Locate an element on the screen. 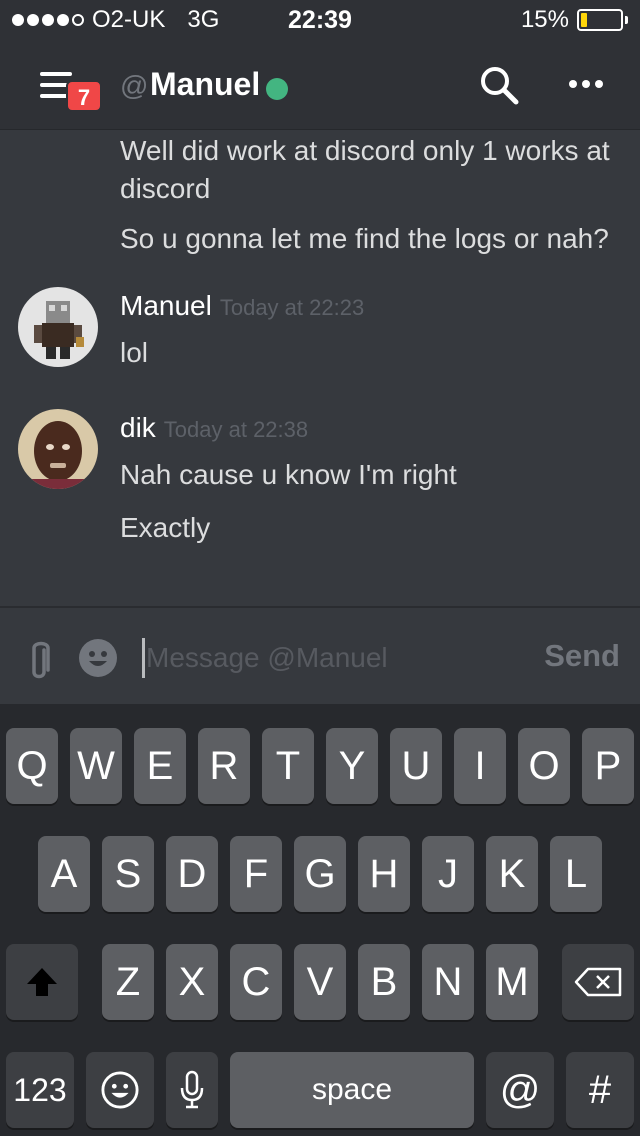 The height and width of the screenshot is (1136, 640). ellipsis-icon is located at coordinates (586, 84).